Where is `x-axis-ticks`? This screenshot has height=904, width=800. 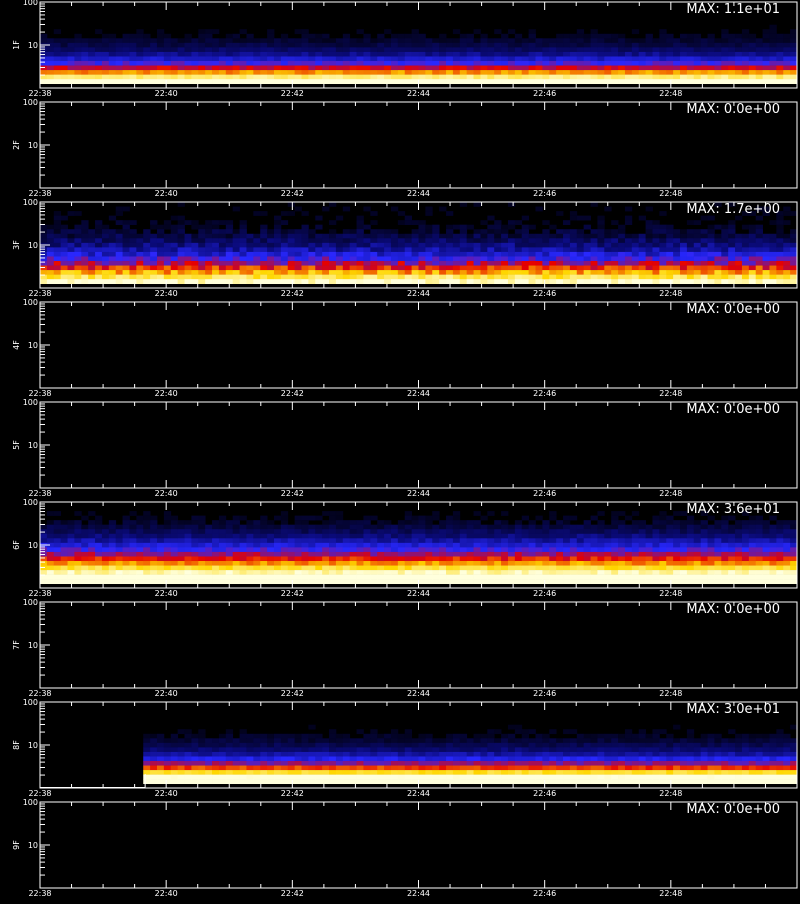 x-axis-ticks is located at coordinates (418, 345).